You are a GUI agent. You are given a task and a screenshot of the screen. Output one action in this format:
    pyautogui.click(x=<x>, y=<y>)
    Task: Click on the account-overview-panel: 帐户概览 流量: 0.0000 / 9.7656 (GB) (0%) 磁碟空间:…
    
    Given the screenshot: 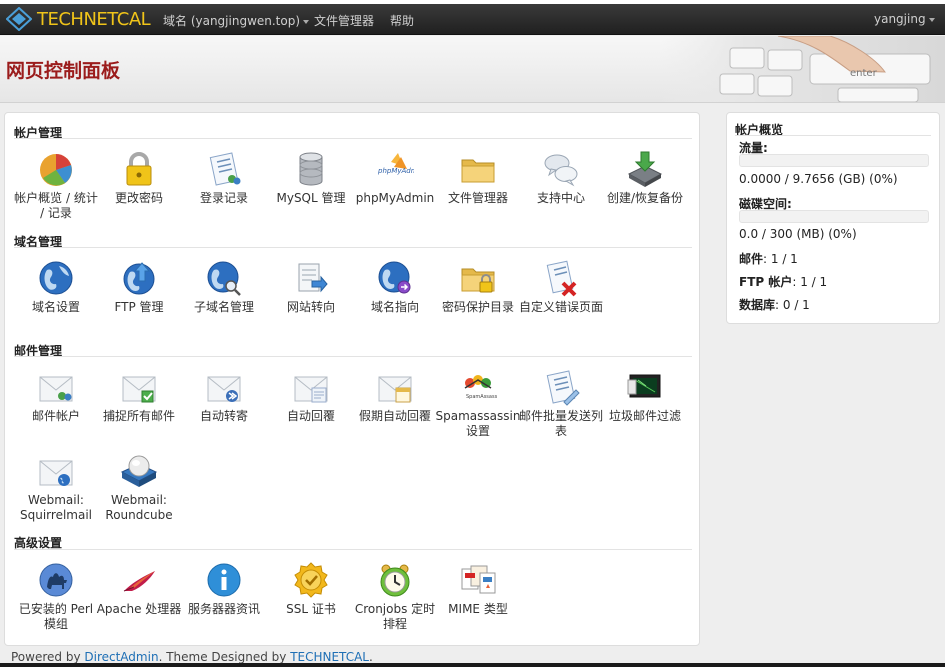 What is the action you would take?
    pyautogui.click(x=833, y=218)
    